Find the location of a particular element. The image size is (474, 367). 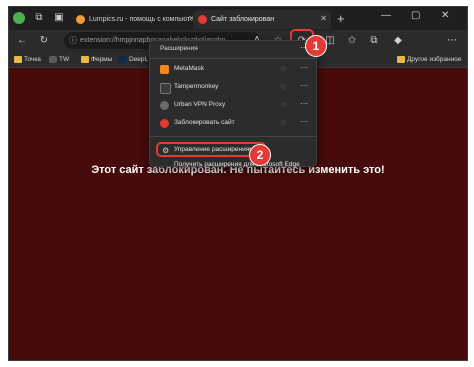

menu-title: Расширения is located at coordinates (179, 48).